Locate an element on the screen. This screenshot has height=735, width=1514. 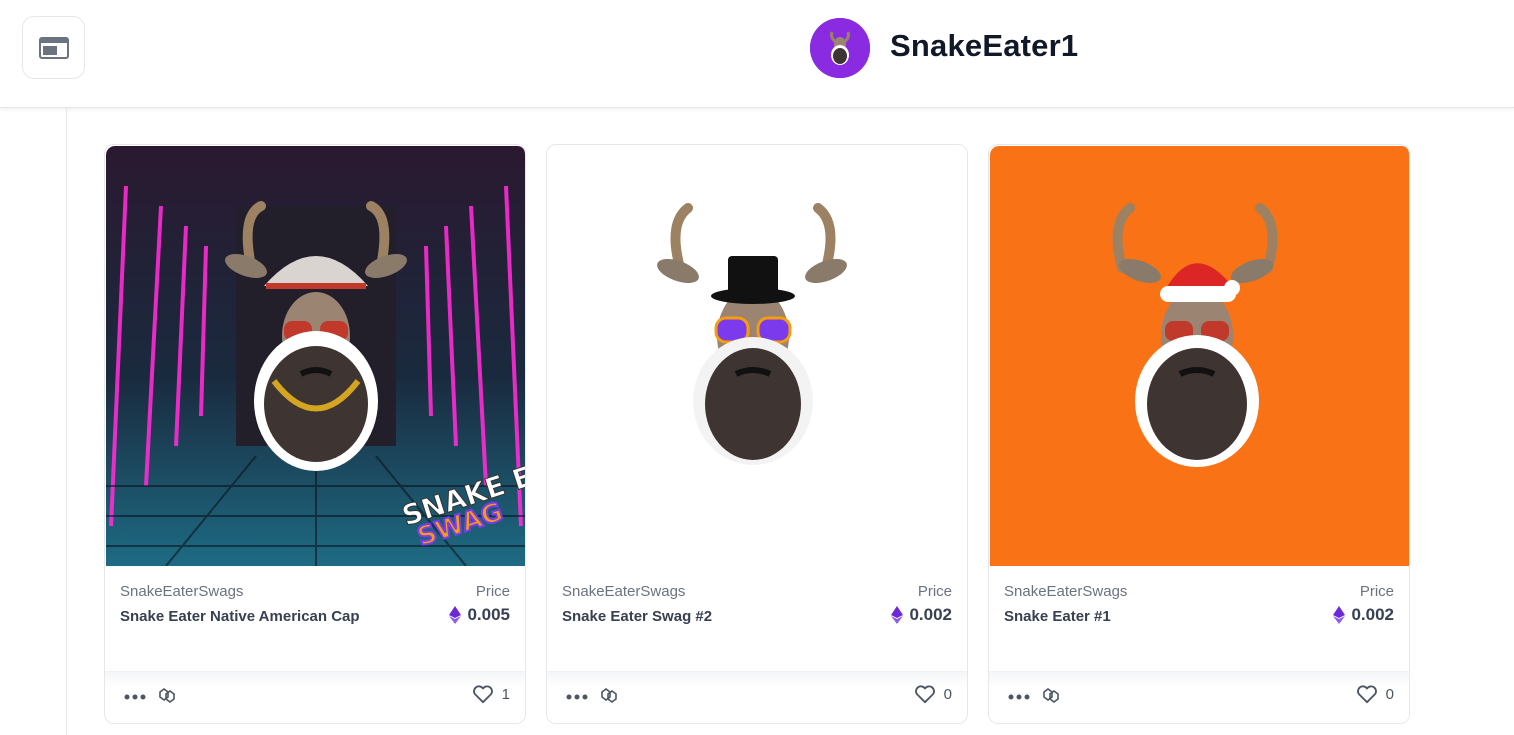
sidebar-toggle-button is located at coordinates (53, 47).